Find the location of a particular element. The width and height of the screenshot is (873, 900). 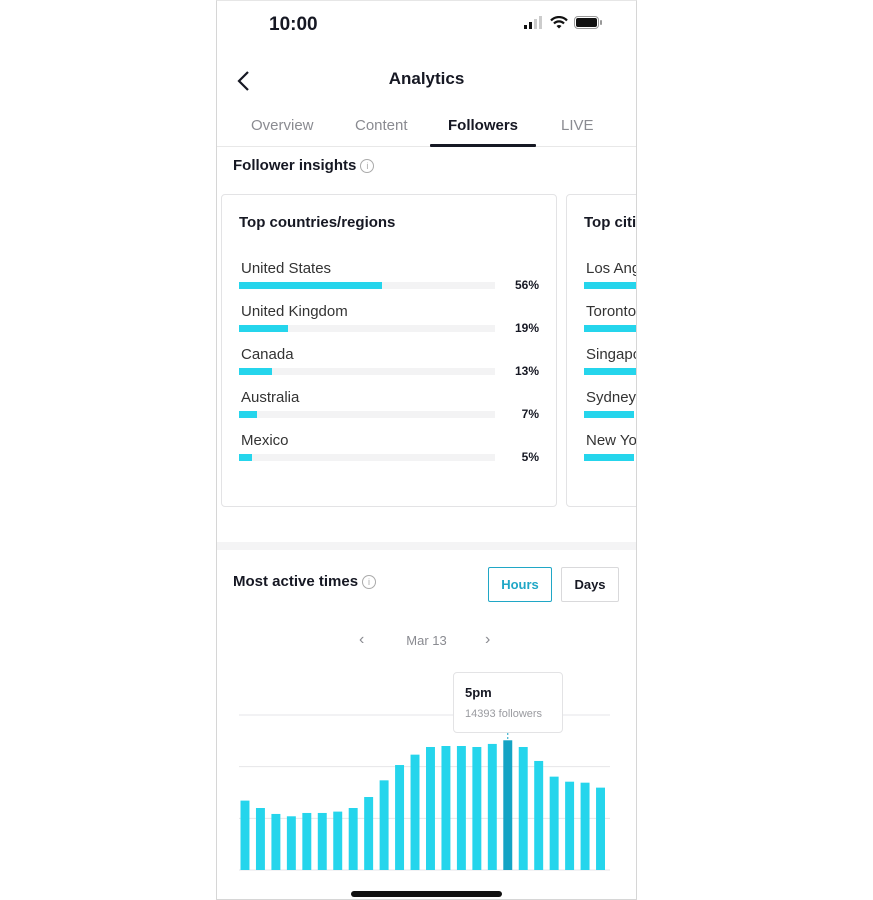

country-row: United Kingdom 19% is located at coordinates (389, 323).